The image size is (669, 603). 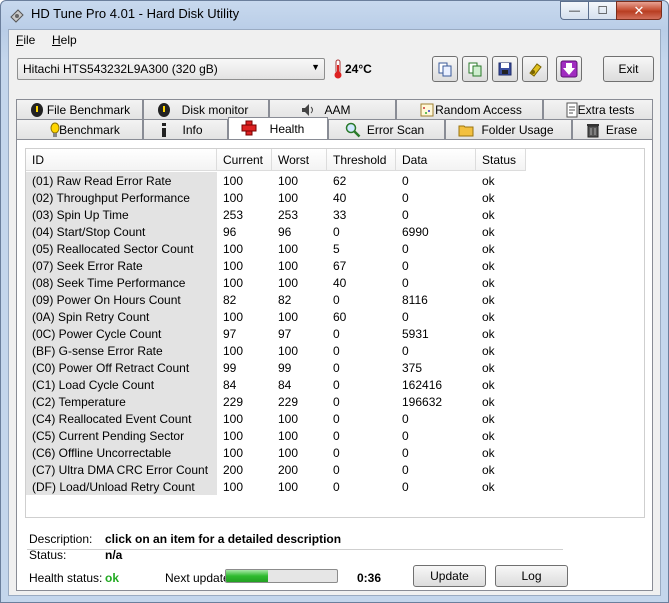 What do you see at coordinates (335, 469) in the screenshot?
I see `table-row: (C7) Ultra DMA CRC Error Count 200 200 0 0 ok` at bounding box center [335, 469].